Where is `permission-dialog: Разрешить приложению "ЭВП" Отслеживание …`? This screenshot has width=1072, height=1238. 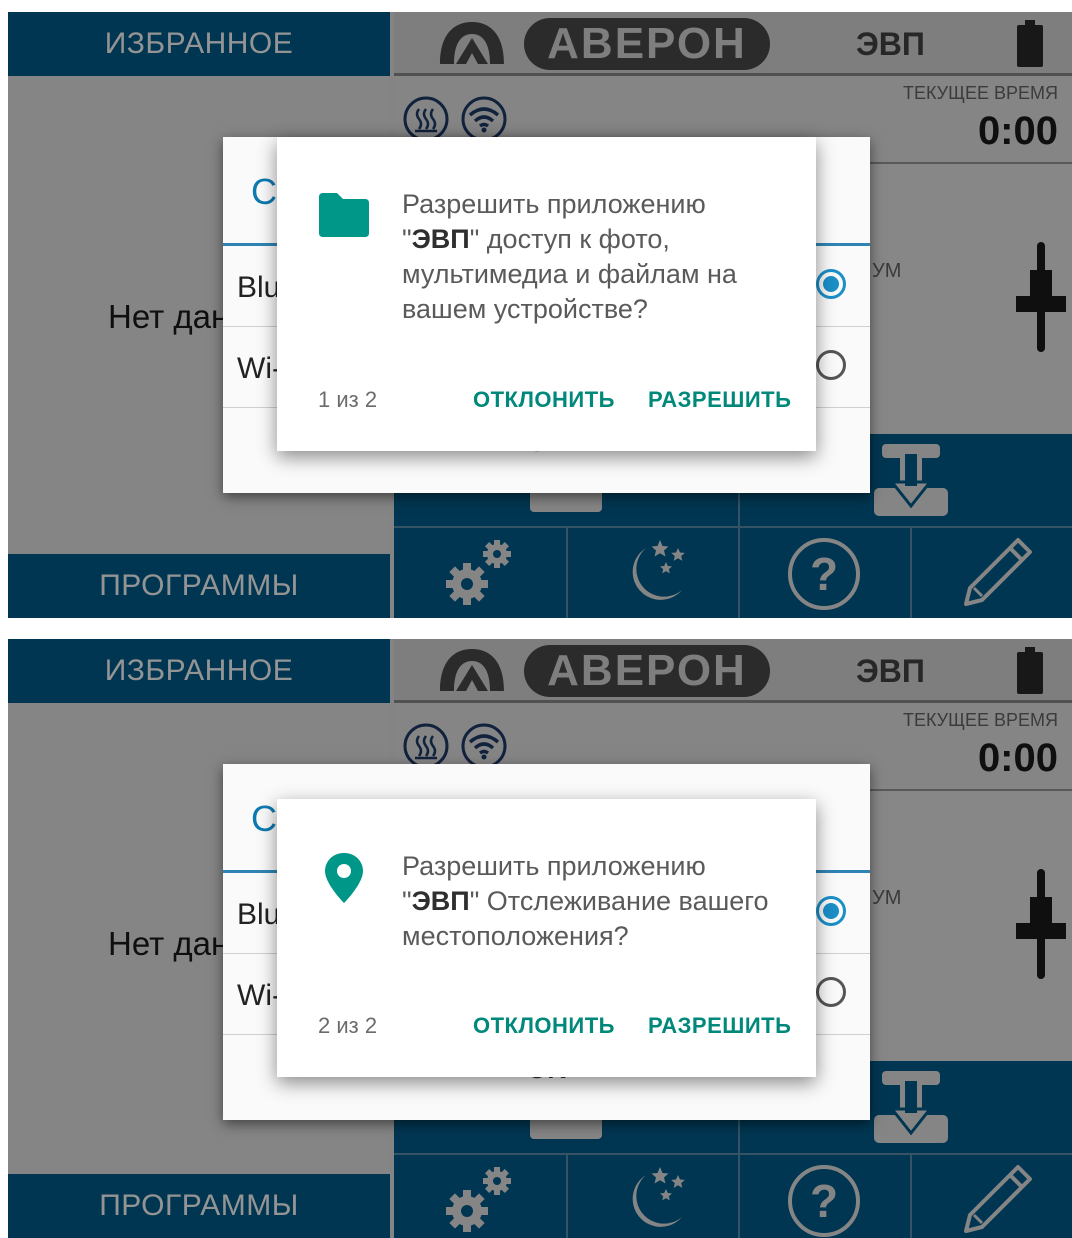 permission-dialog: Разрешить приложению "ЭВП" Отслеживание … is located at coordinates (546, 938).